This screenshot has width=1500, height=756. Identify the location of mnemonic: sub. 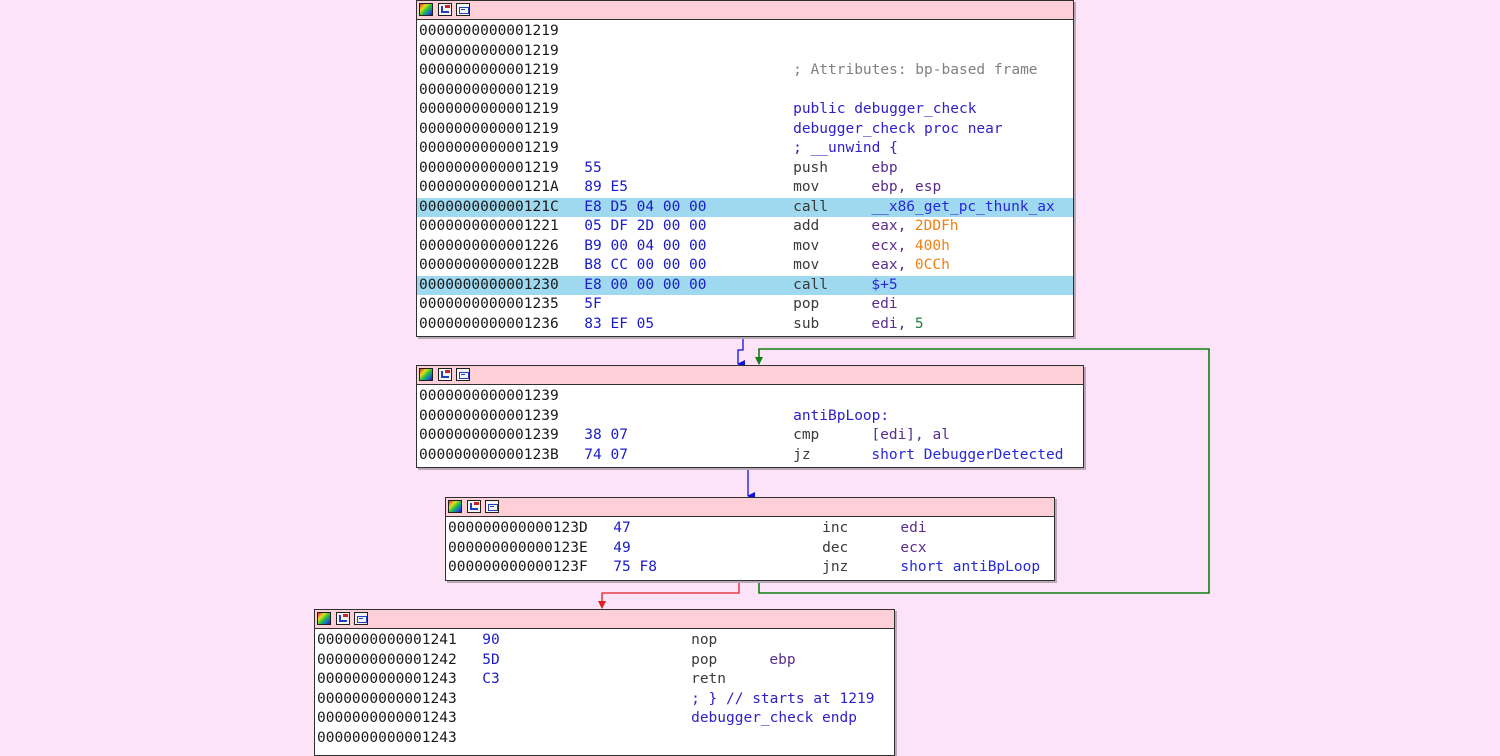
(806, 323).